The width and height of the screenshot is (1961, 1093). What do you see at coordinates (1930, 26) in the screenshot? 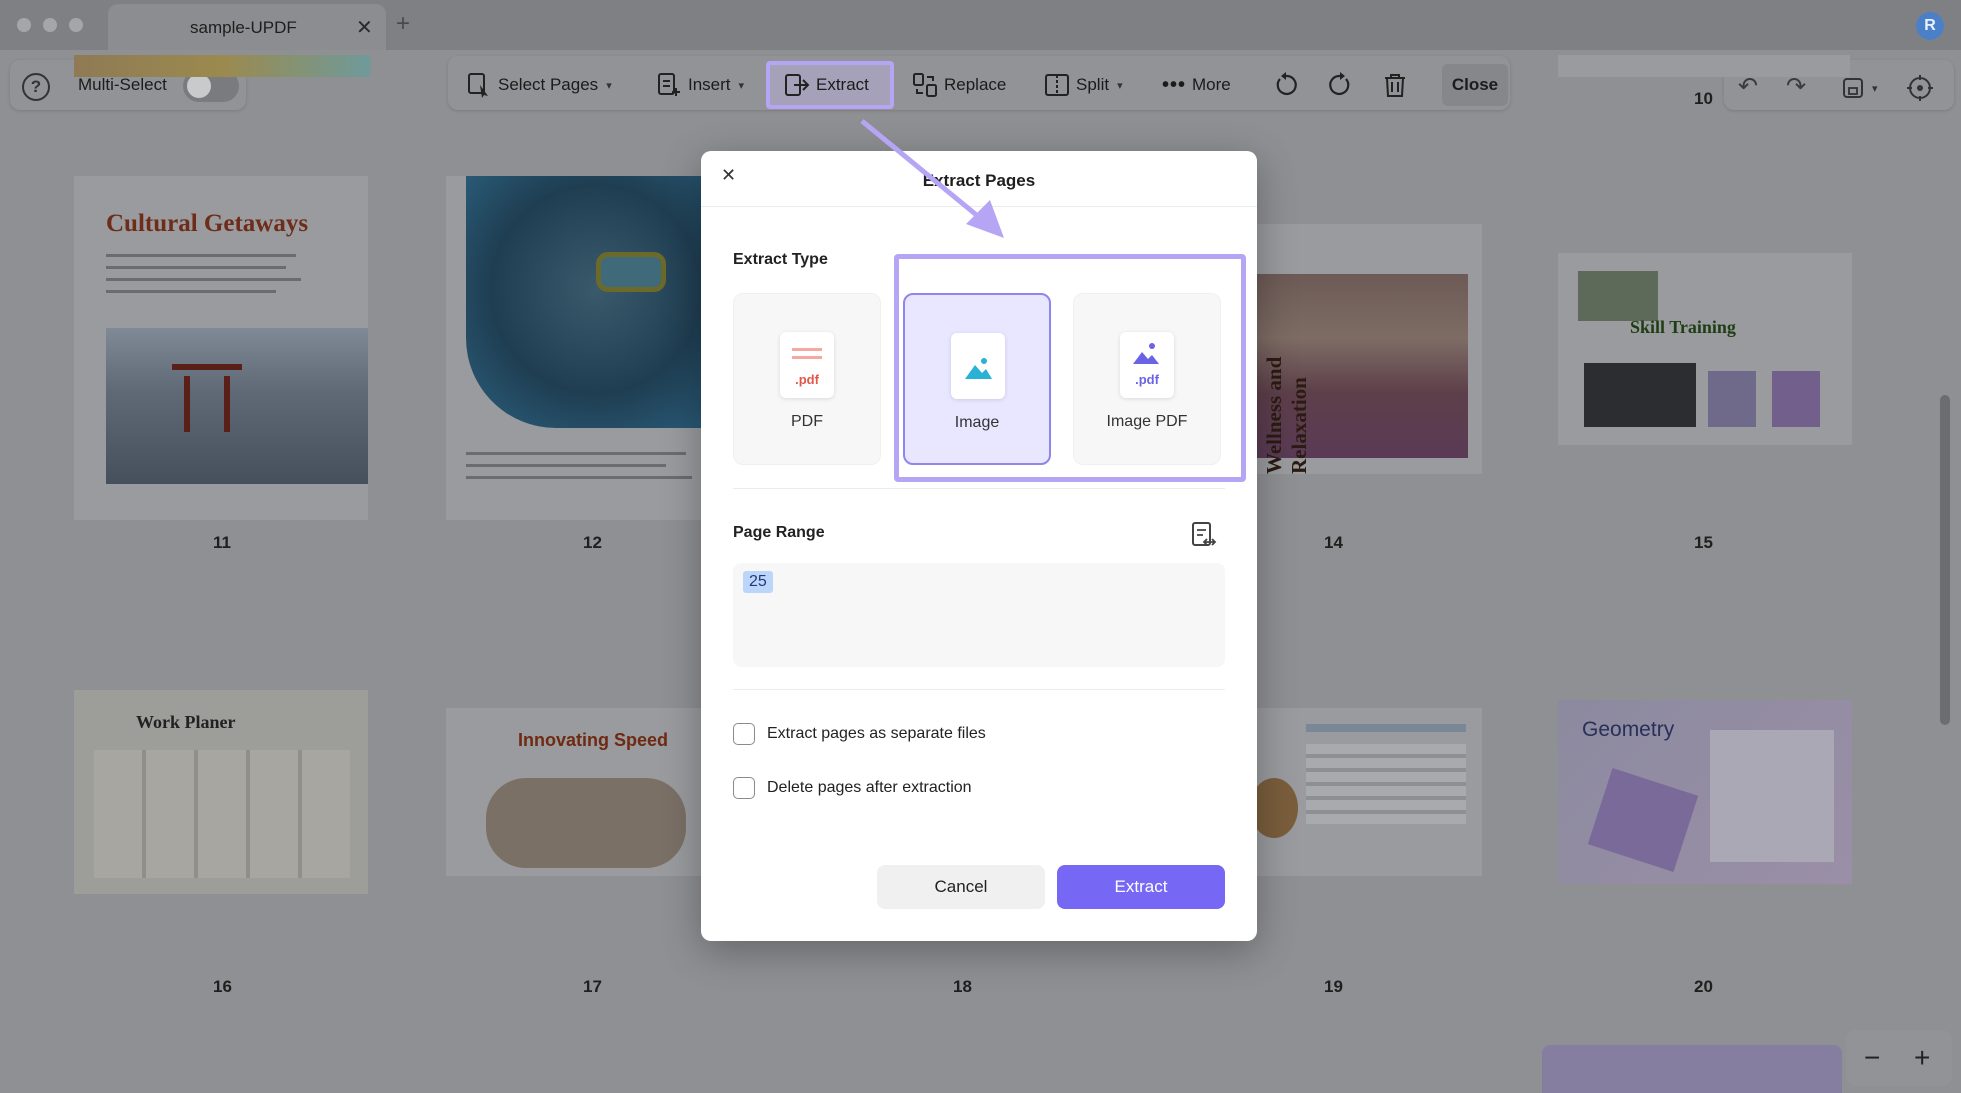
I see `account-avatar: R` at bounding box center [1930, 26].